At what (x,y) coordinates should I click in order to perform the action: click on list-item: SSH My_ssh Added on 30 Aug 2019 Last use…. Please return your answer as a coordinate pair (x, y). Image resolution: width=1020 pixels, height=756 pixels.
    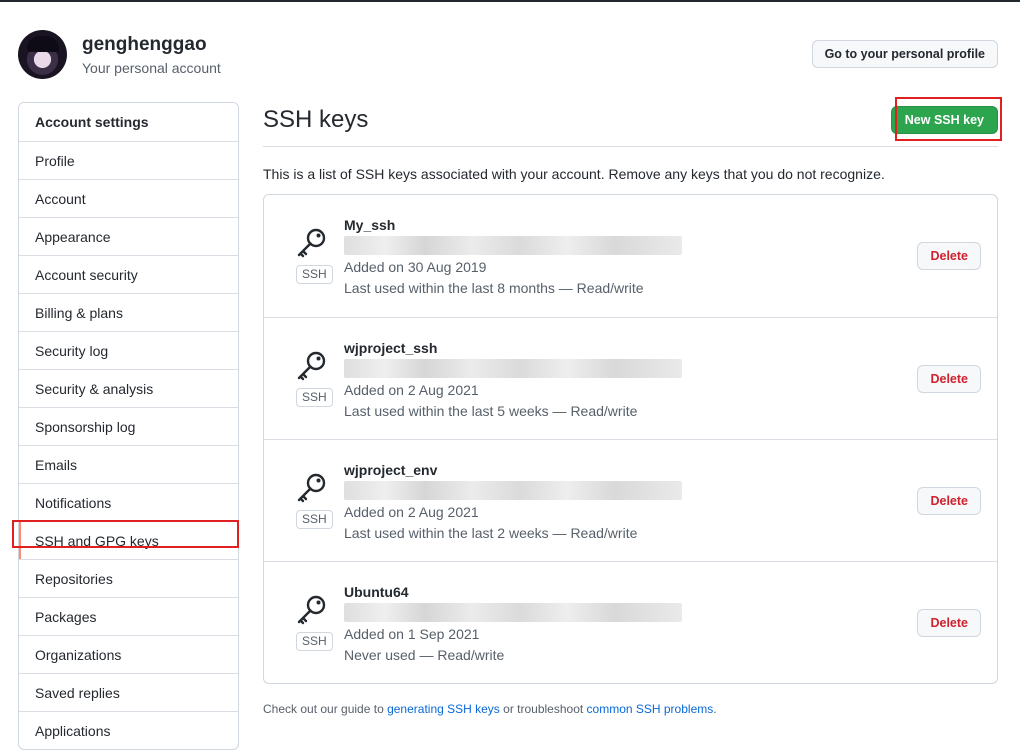
    Looking at the image, I should click on (630, 256).